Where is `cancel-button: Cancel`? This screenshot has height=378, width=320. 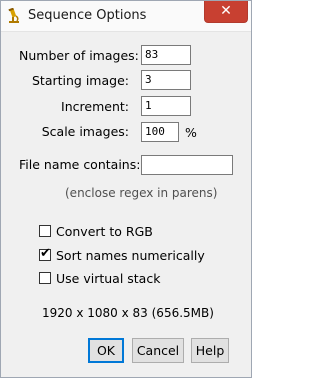 cancel-button: Cancel is located at coordinates (158, 350).